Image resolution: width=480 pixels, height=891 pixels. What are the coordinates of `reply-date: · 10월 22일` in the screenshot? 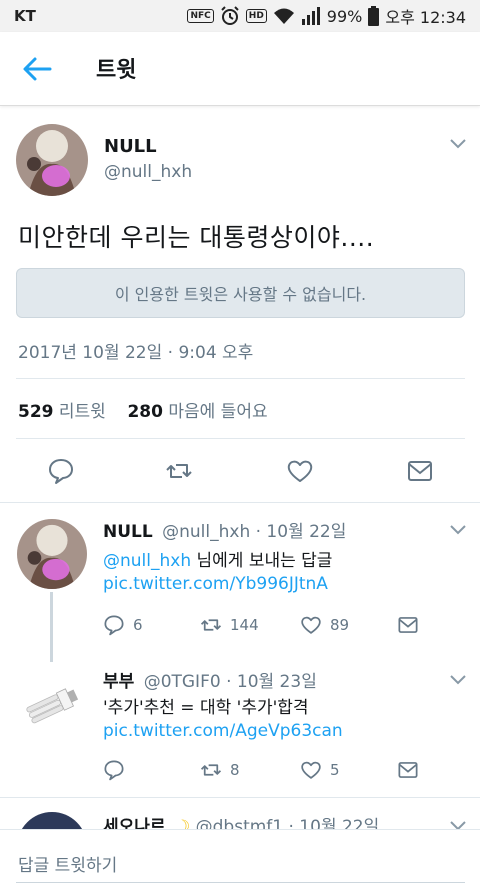 It's located at (301, 532).